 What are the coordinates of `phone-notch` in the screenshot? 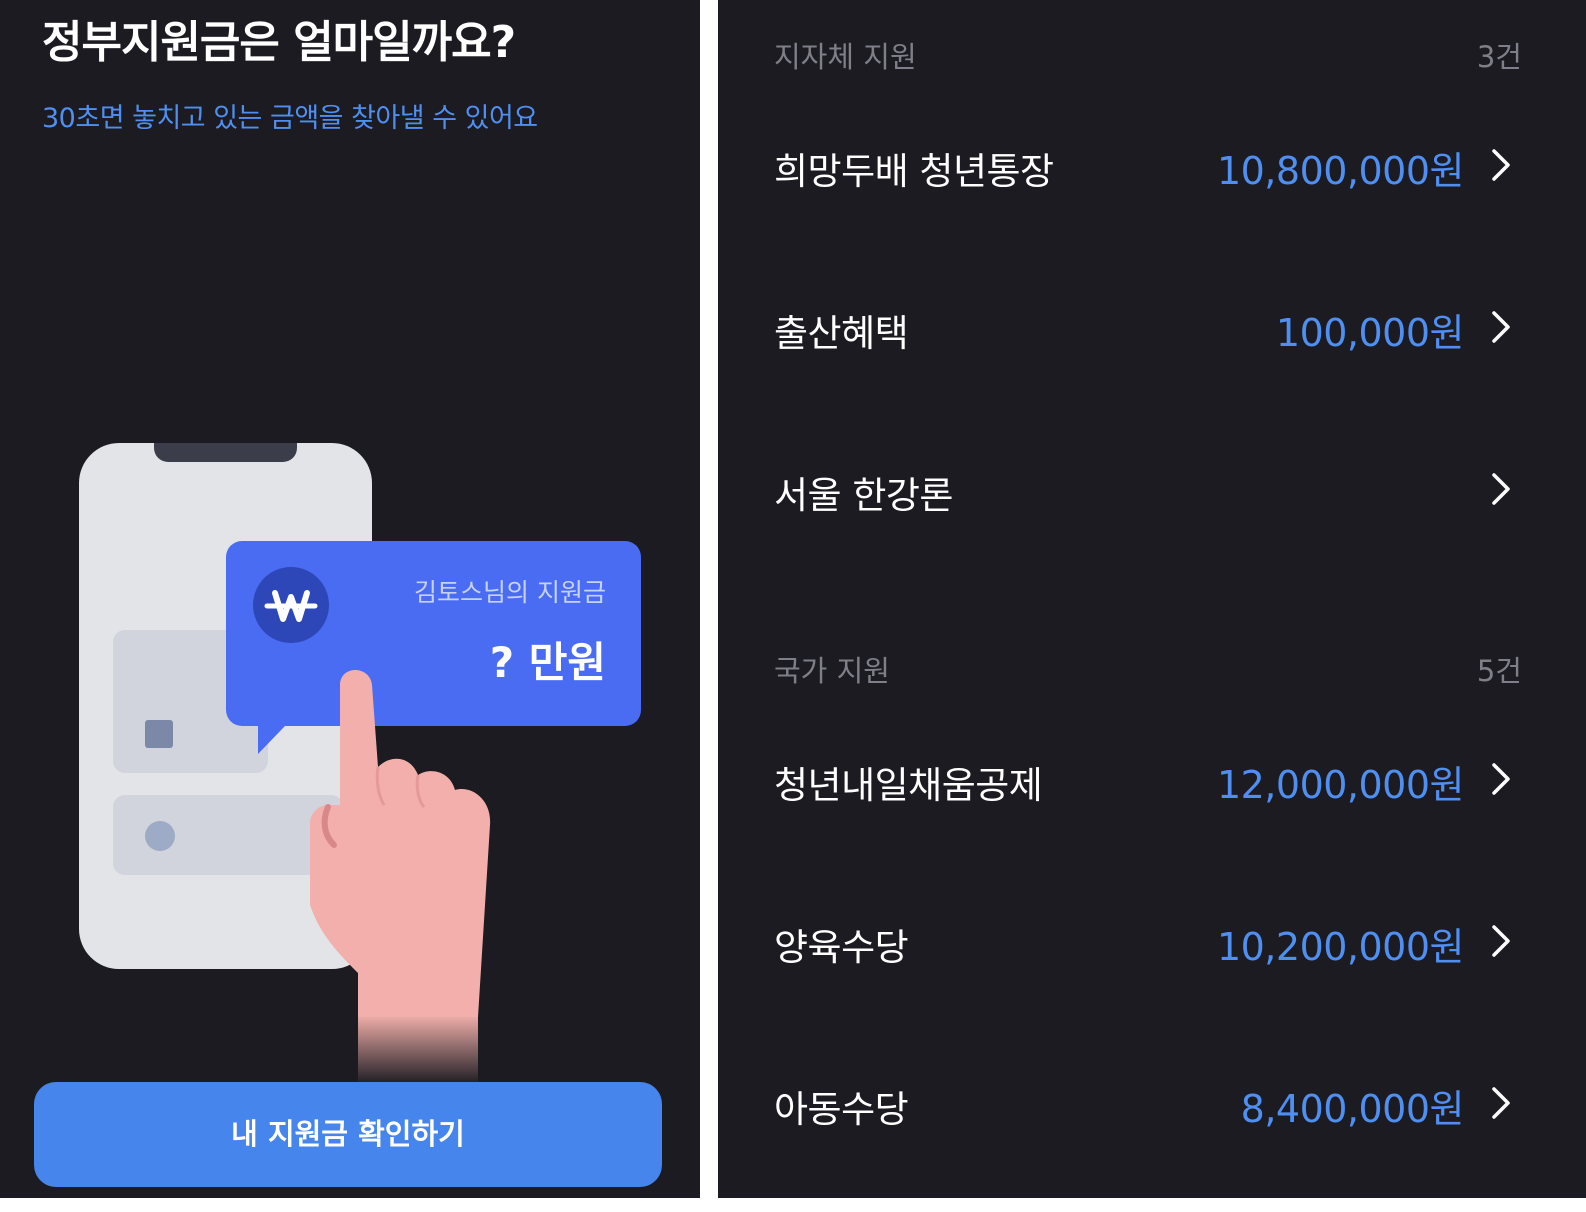 It's located at (225, 452).